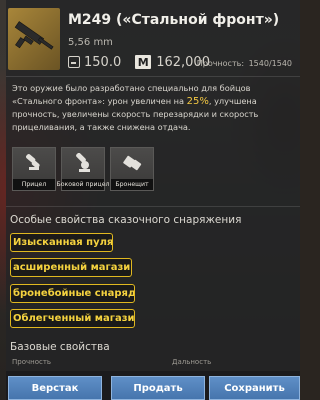 This screenshot has height=400, width=320. I want to click on ammo-type: 5,56 mm, so click(90, 42).